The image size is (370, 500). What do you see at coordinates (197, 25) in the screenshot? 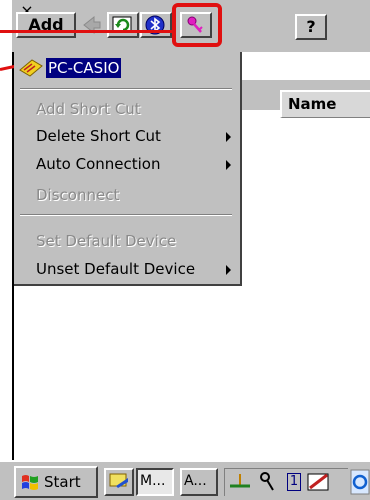
I see `highlight-box` at bounding box center [197, 25].